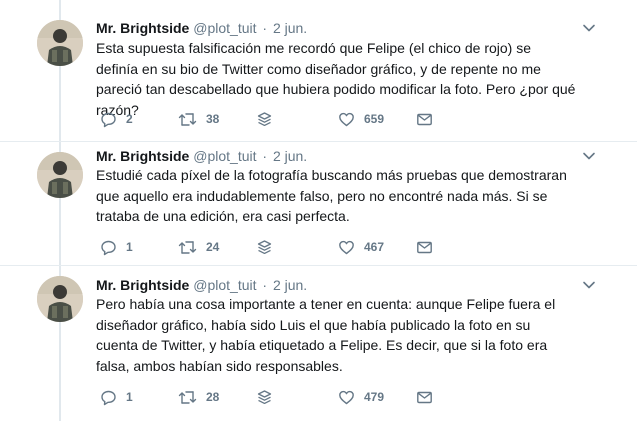 Image resolution: width=637 pixels, height=421 pixels. Describe the element at coordinates (198, 119) in the screenshot. I see `retweet-button: 38` at that location.